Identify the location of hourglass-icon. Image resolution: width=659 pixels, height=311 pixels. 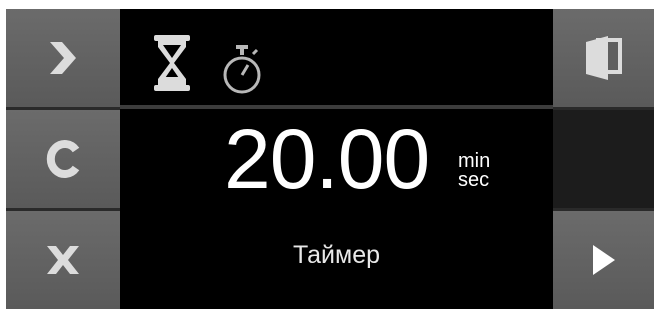
(172, 63).